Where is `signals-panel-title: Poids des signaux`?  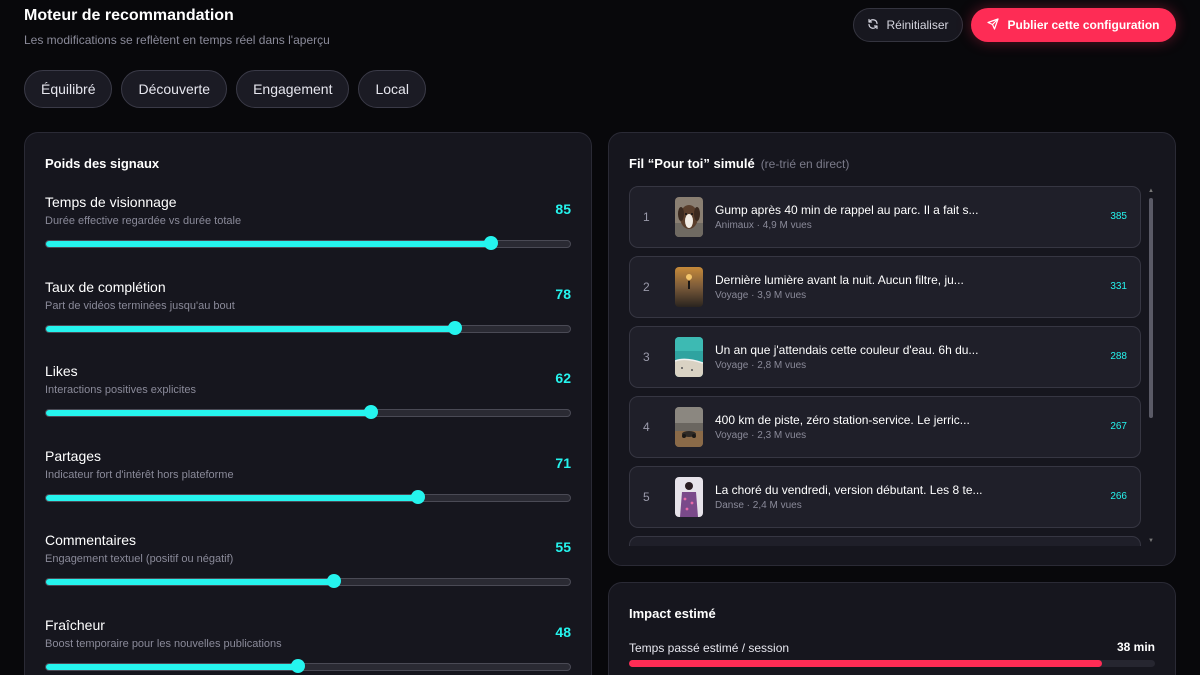
signals-panel-title: Poids des signaux is located at coordinates (102, 163).